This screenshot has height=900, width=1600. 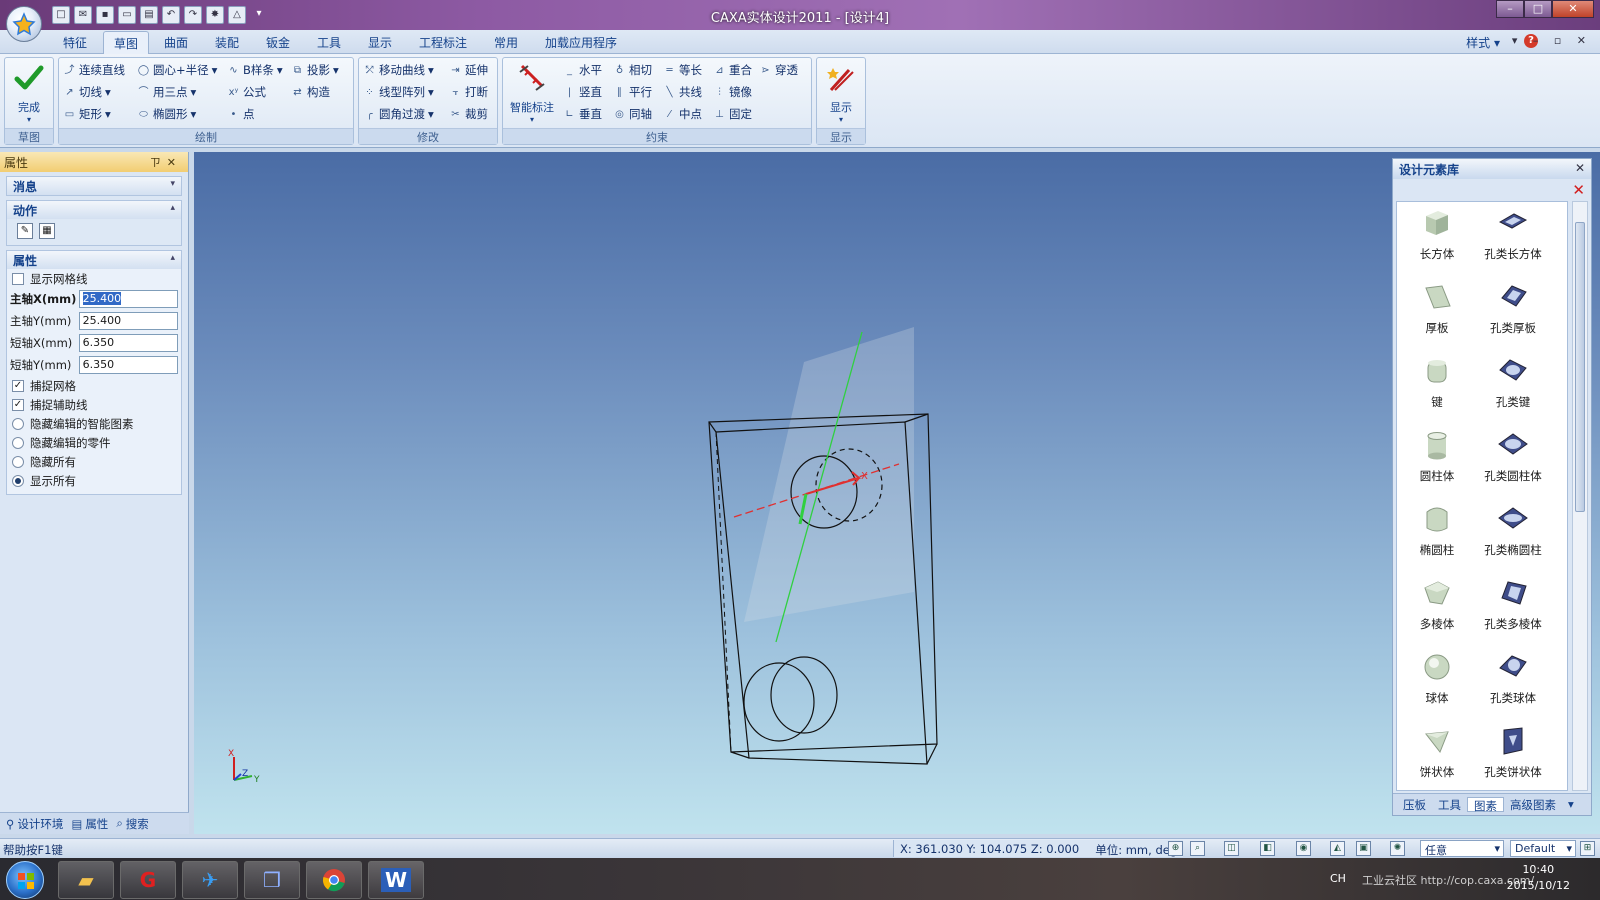 I want to click on render-icon: ◭, so click(x=1337, y=848).